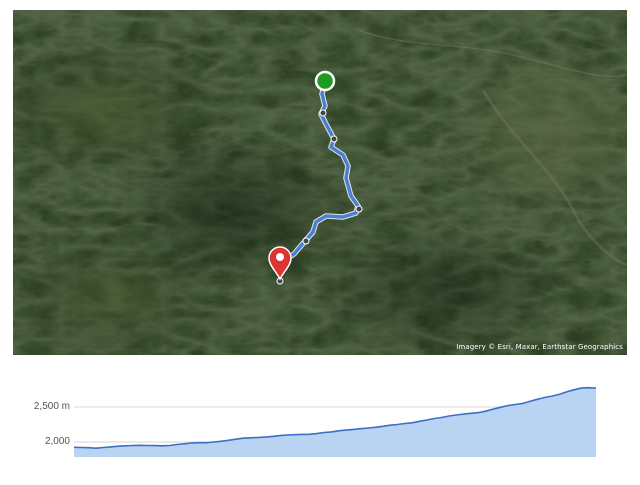  What do you see at coordinates (57, 441) in the screenshot?
I see `elevation-tick-label: 2,000` at bounding box center [57, 441].